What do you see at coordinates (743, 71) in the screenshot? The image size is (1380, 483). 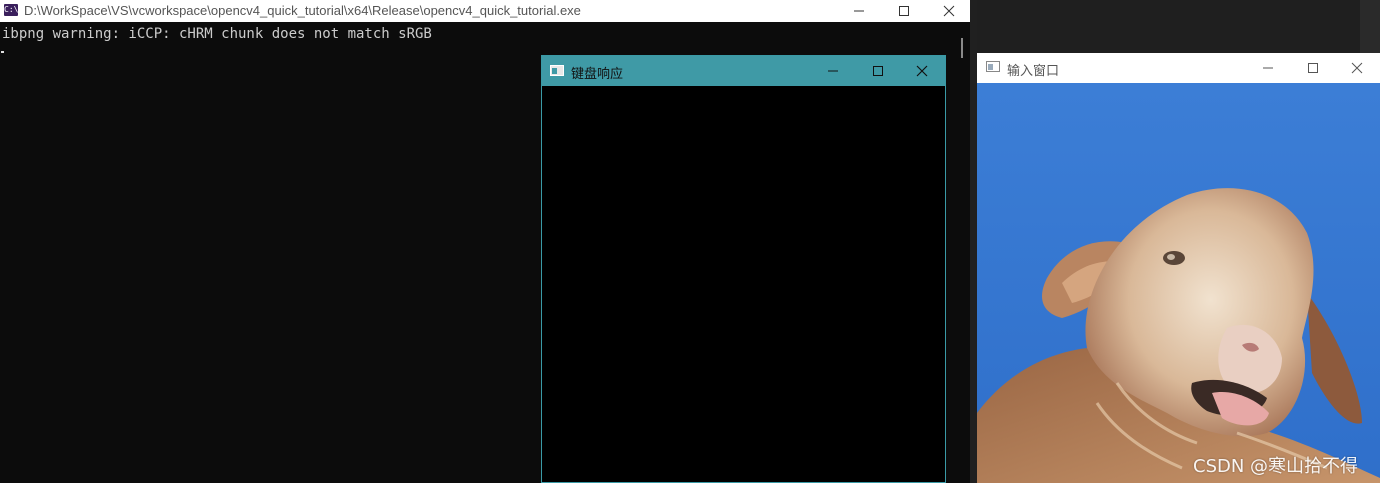 I see `keyboard-window-titlebar: 键盘响应` at bounding box center [743, 71].